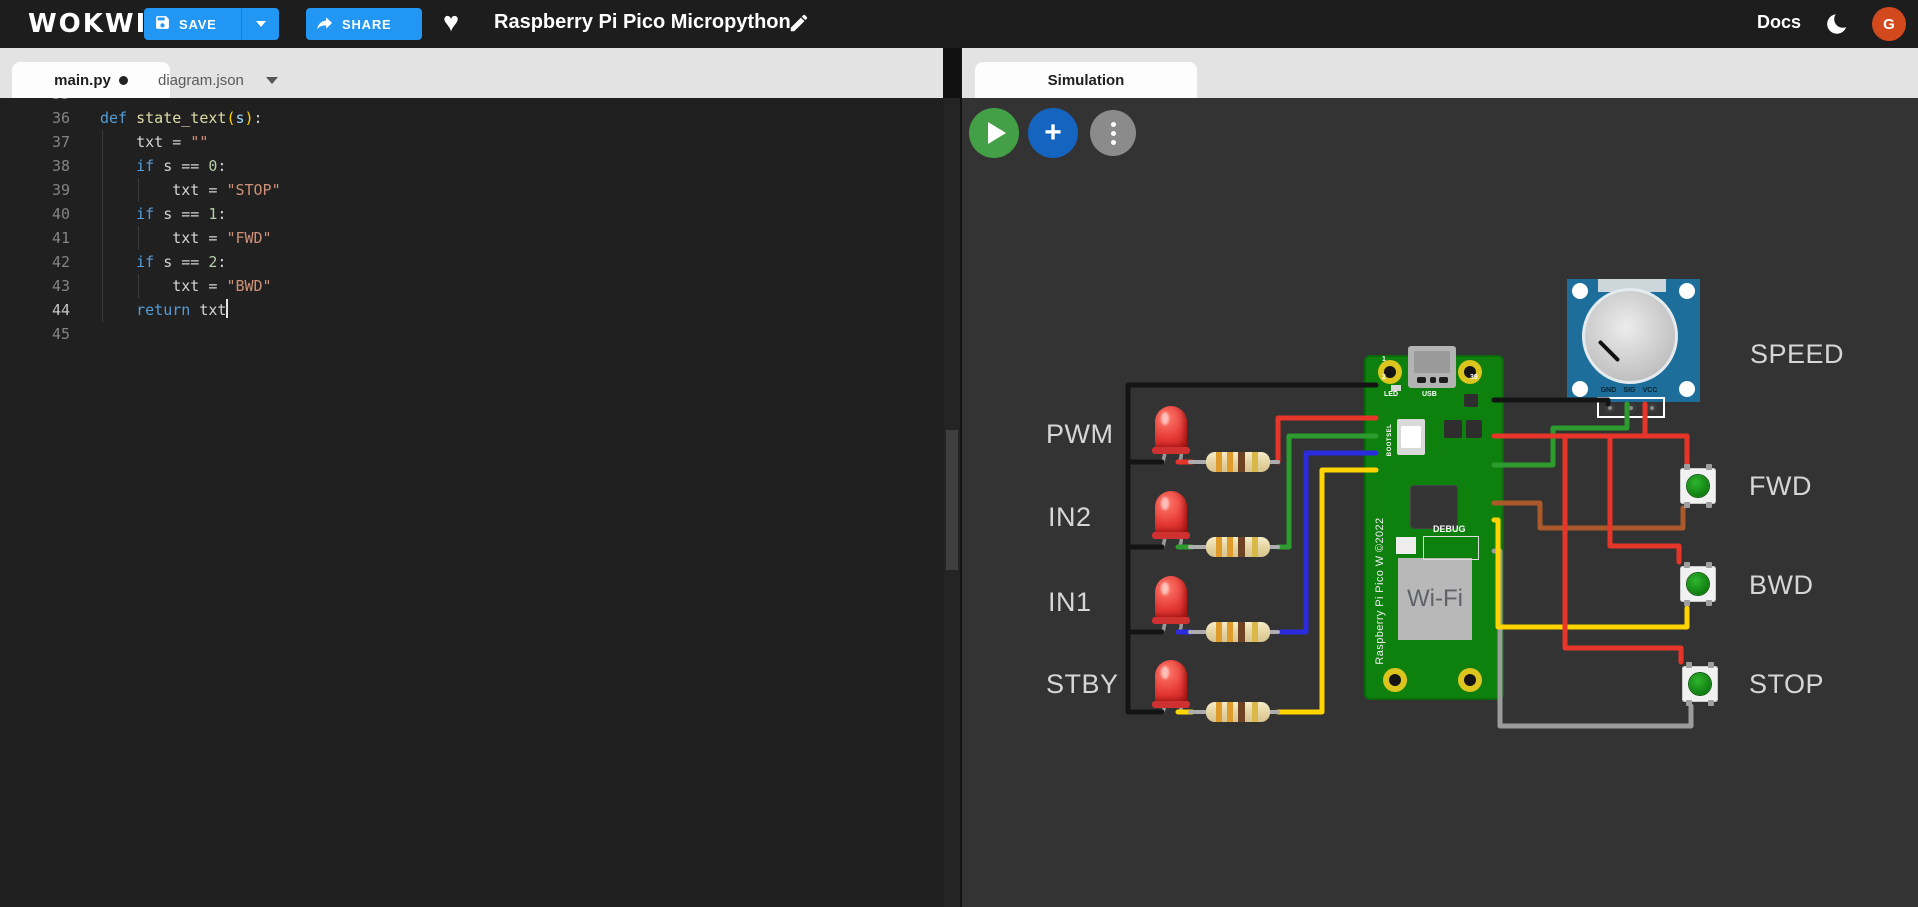  What do you see at coordinates (799, 25) in the screenshot?
I see `edit-pencil-icon` at bounding box center [799, 25].